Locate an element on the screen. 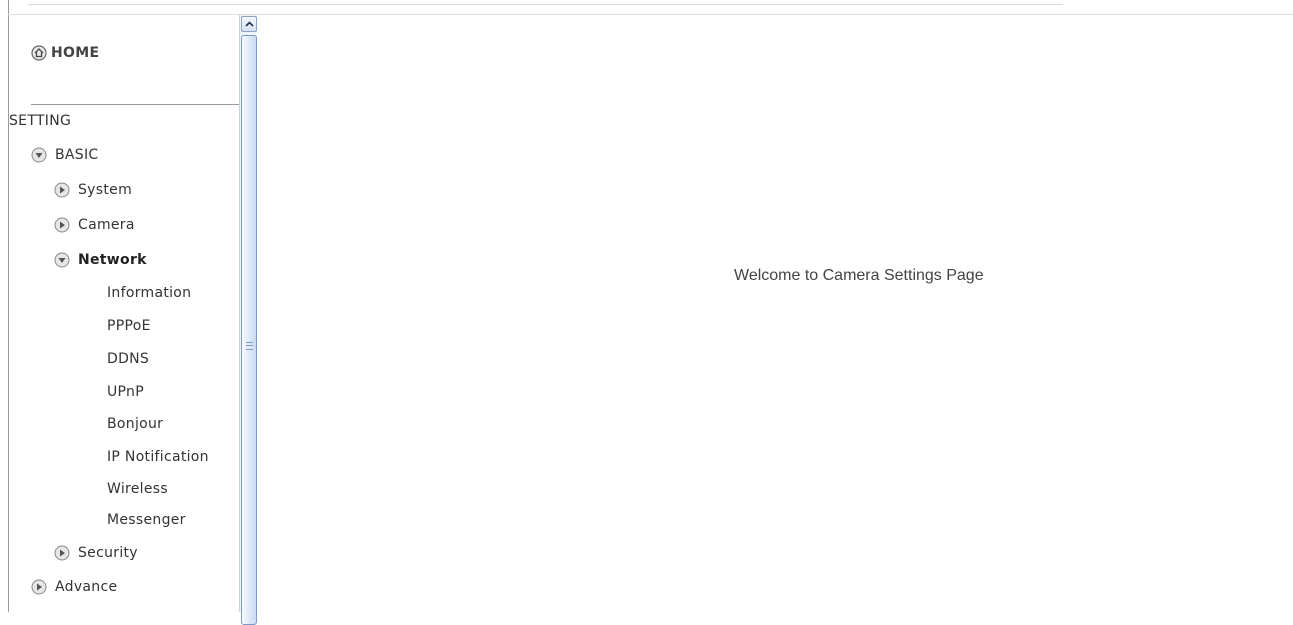 This screenshot has height=625, width=1293. network-item-information: Information is located at coordinates (149, 293).